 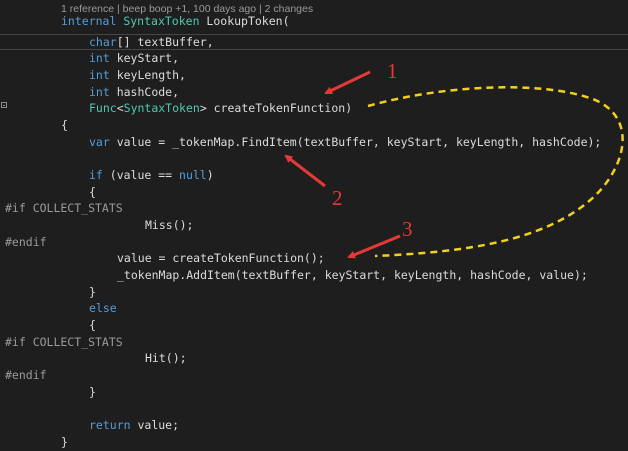 I want to click on code-line-return: return value;, so click(x=134, y=425).